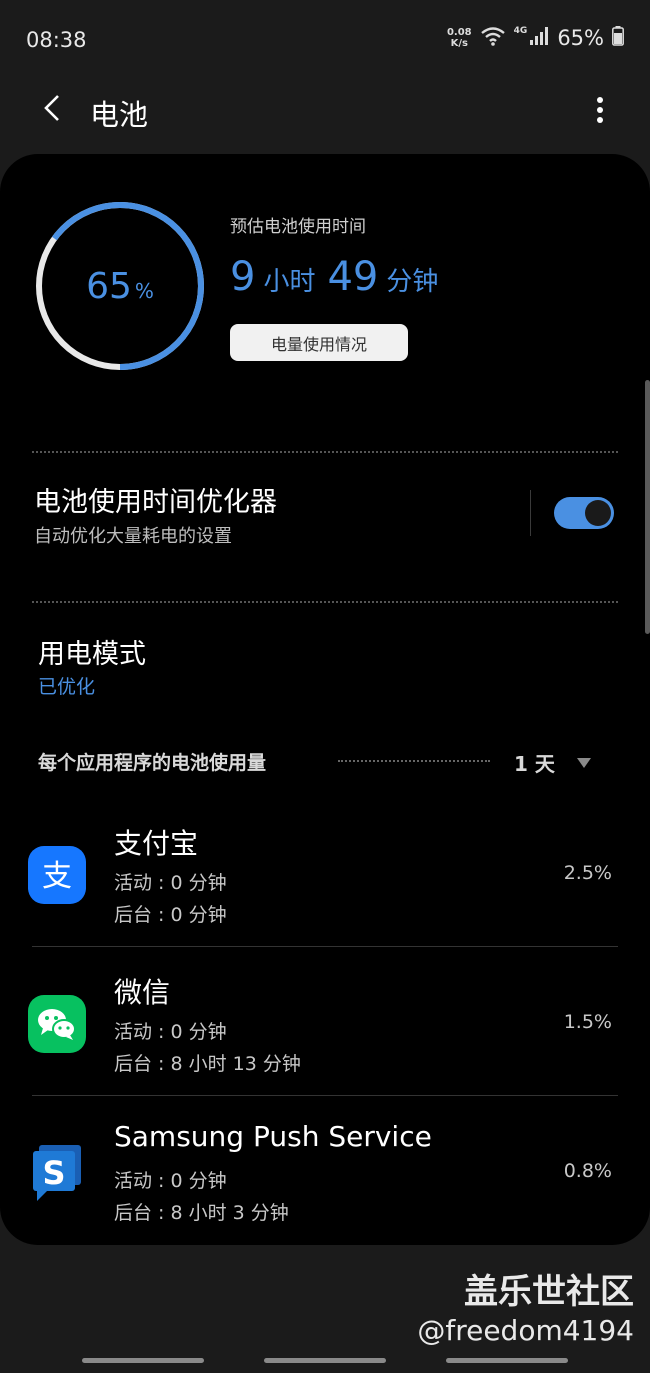 The height and width of the screenshot is (1373, 650). I want to click on watermark-title: 盖乐世社区, so click(549, 1292).